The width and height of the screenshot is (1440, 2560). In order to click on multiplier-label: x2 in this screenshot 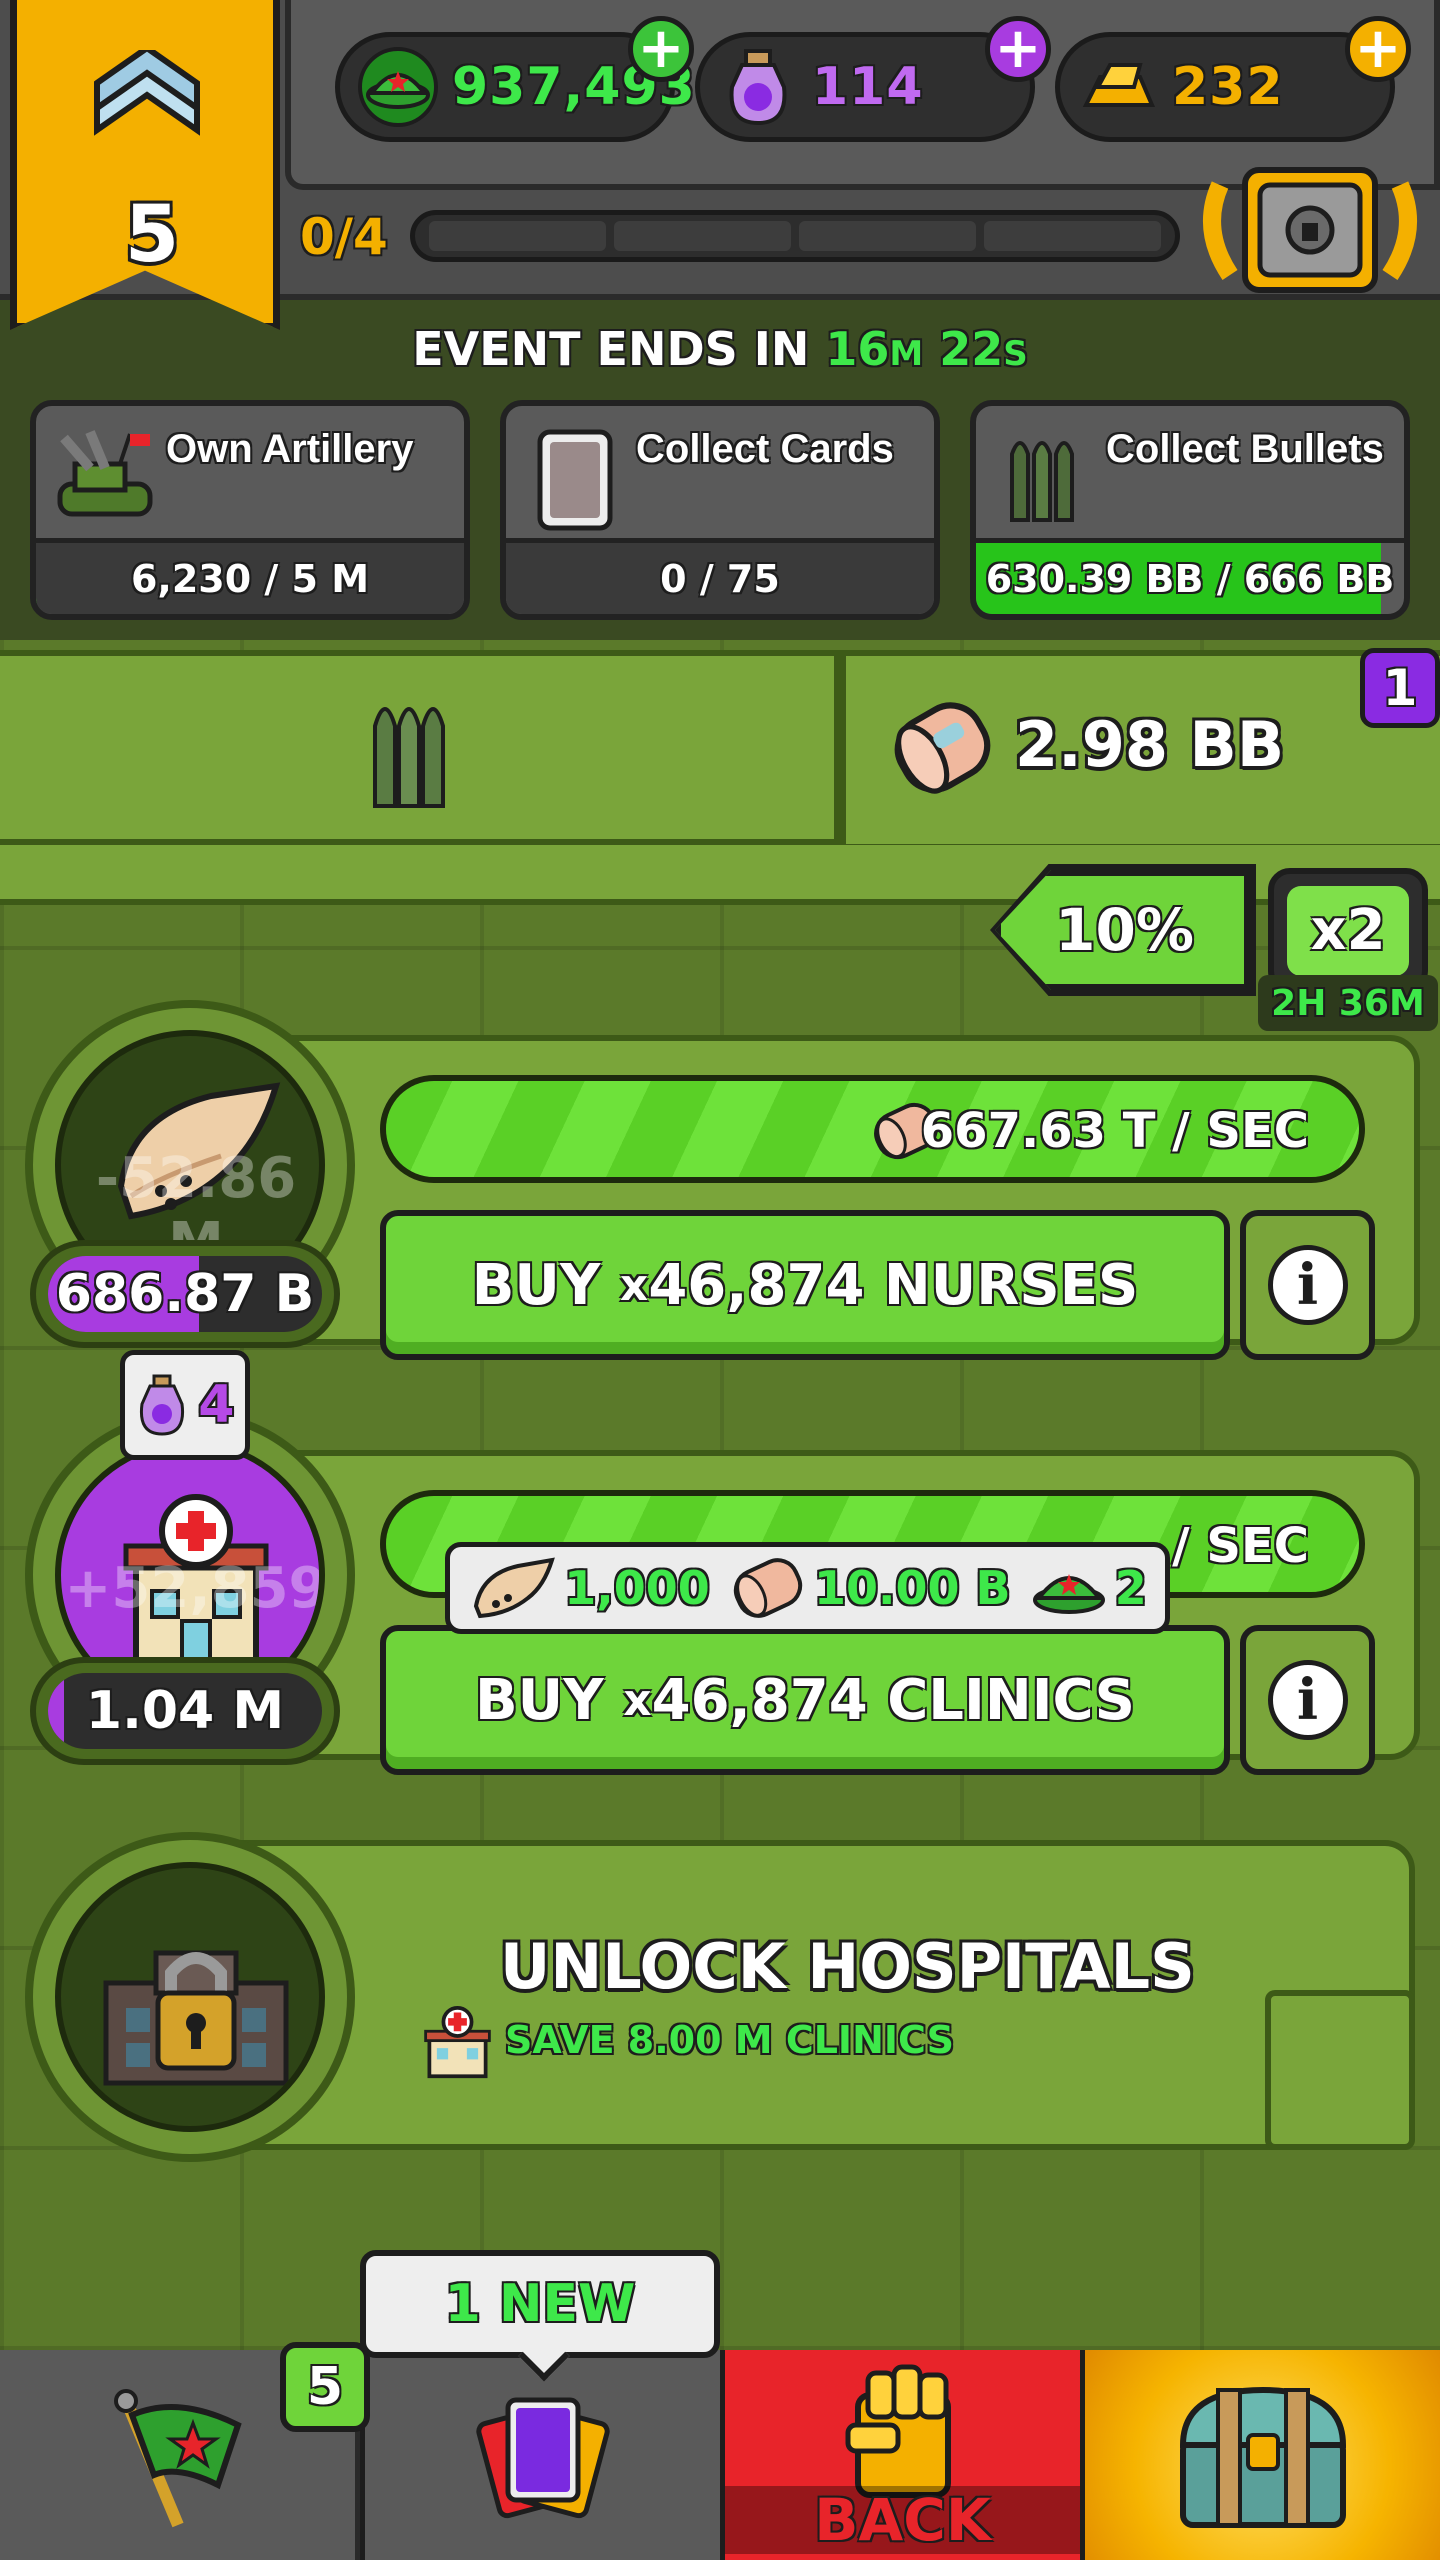, I will do `click(1348, 930)`.